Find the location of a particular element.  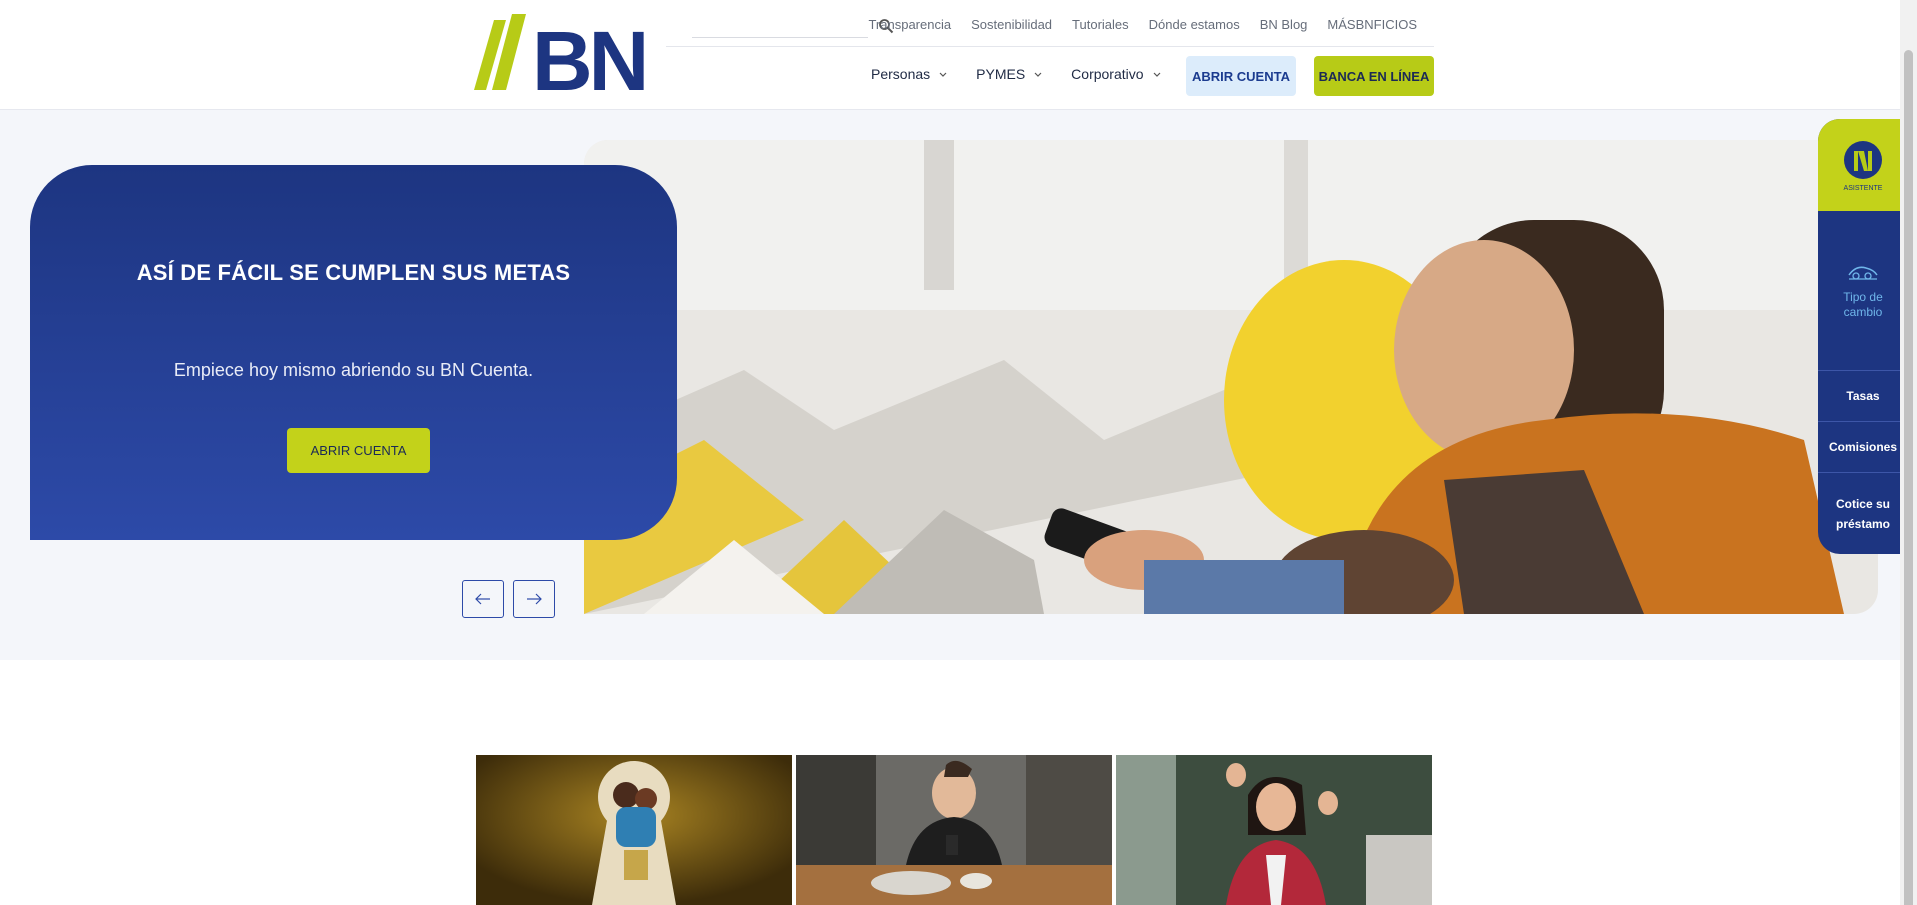

scrollbar-thumb is located at coordinates (1908, 477).